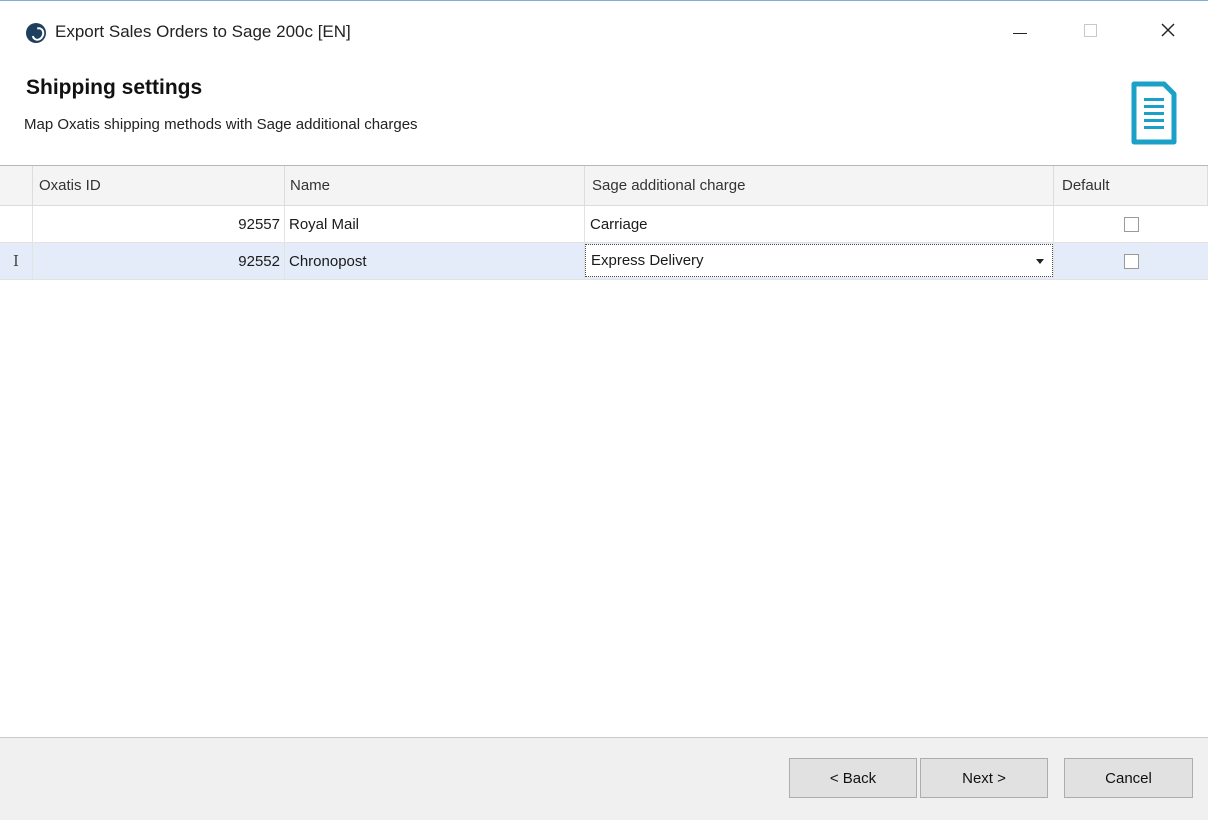  I want to click on cancel-button: Cancel, so click(1128, 778).